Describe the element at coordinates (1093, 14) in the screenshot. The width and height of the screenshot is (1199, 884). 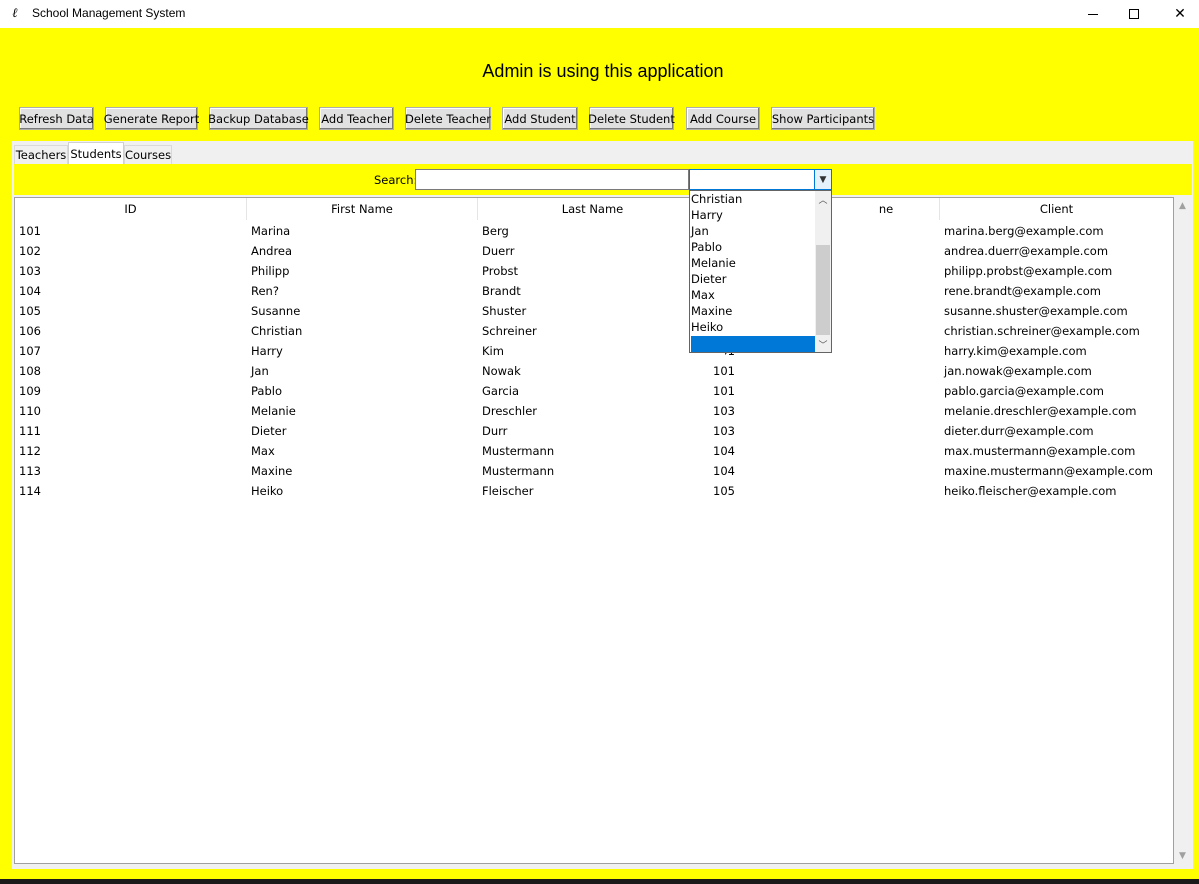
I see `minimize-button` at that location.